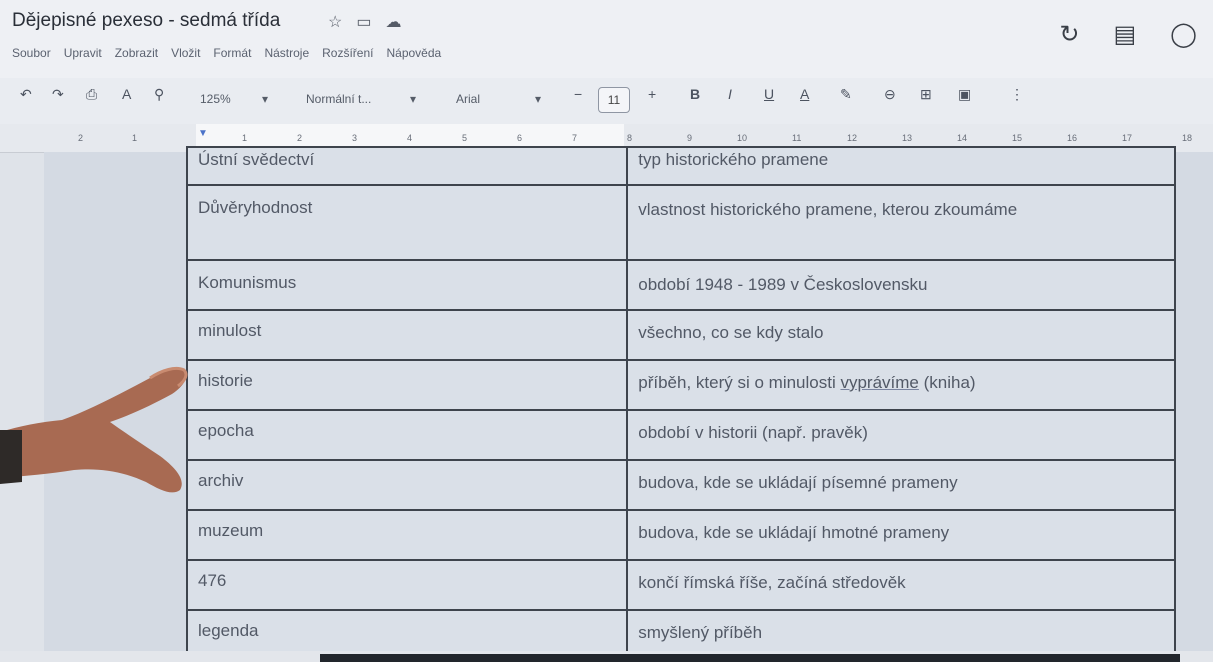 This screenshot has width=1213, height=662. I want to click on title-icons: ☆ ▭ ☁, so click(364, 22).